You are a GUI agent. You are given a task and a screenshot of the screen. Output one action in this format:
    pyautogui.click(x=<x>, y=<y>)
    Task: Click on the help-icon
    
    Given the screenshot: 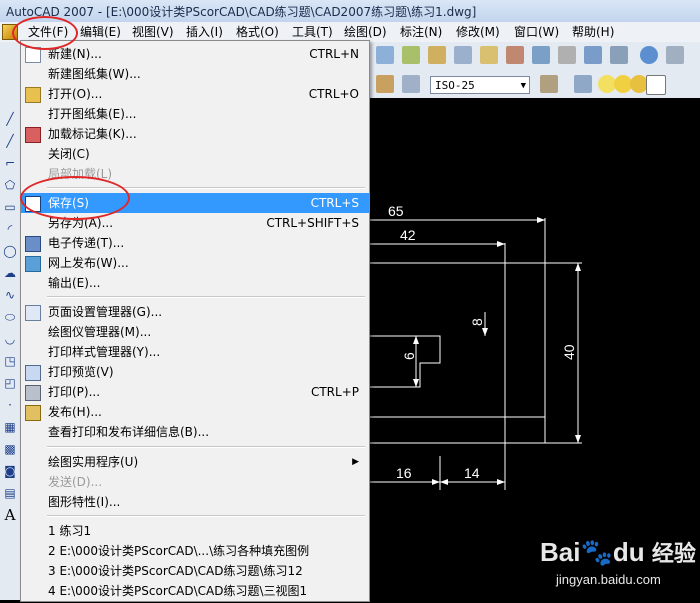 What is the action you would take?
    pyautogui.click(x=649, y=55)
    